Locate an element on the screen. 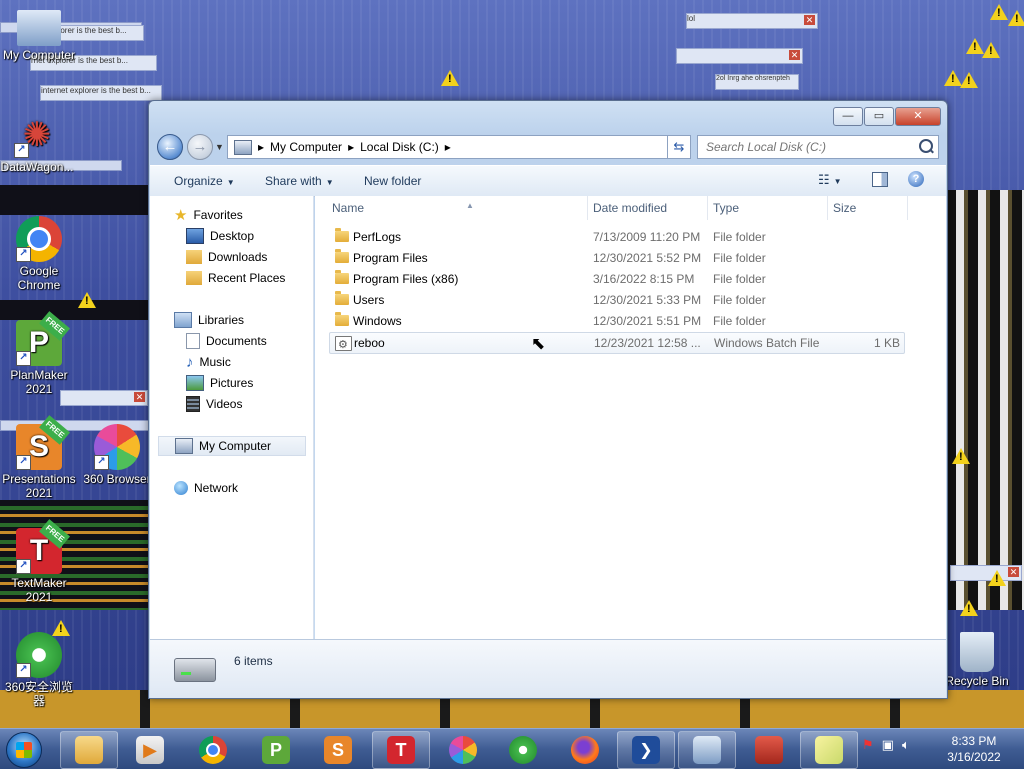 The image size is (1024, 769). desktop-icon-my-computer: My Computer is located at coordinates (39, 36).